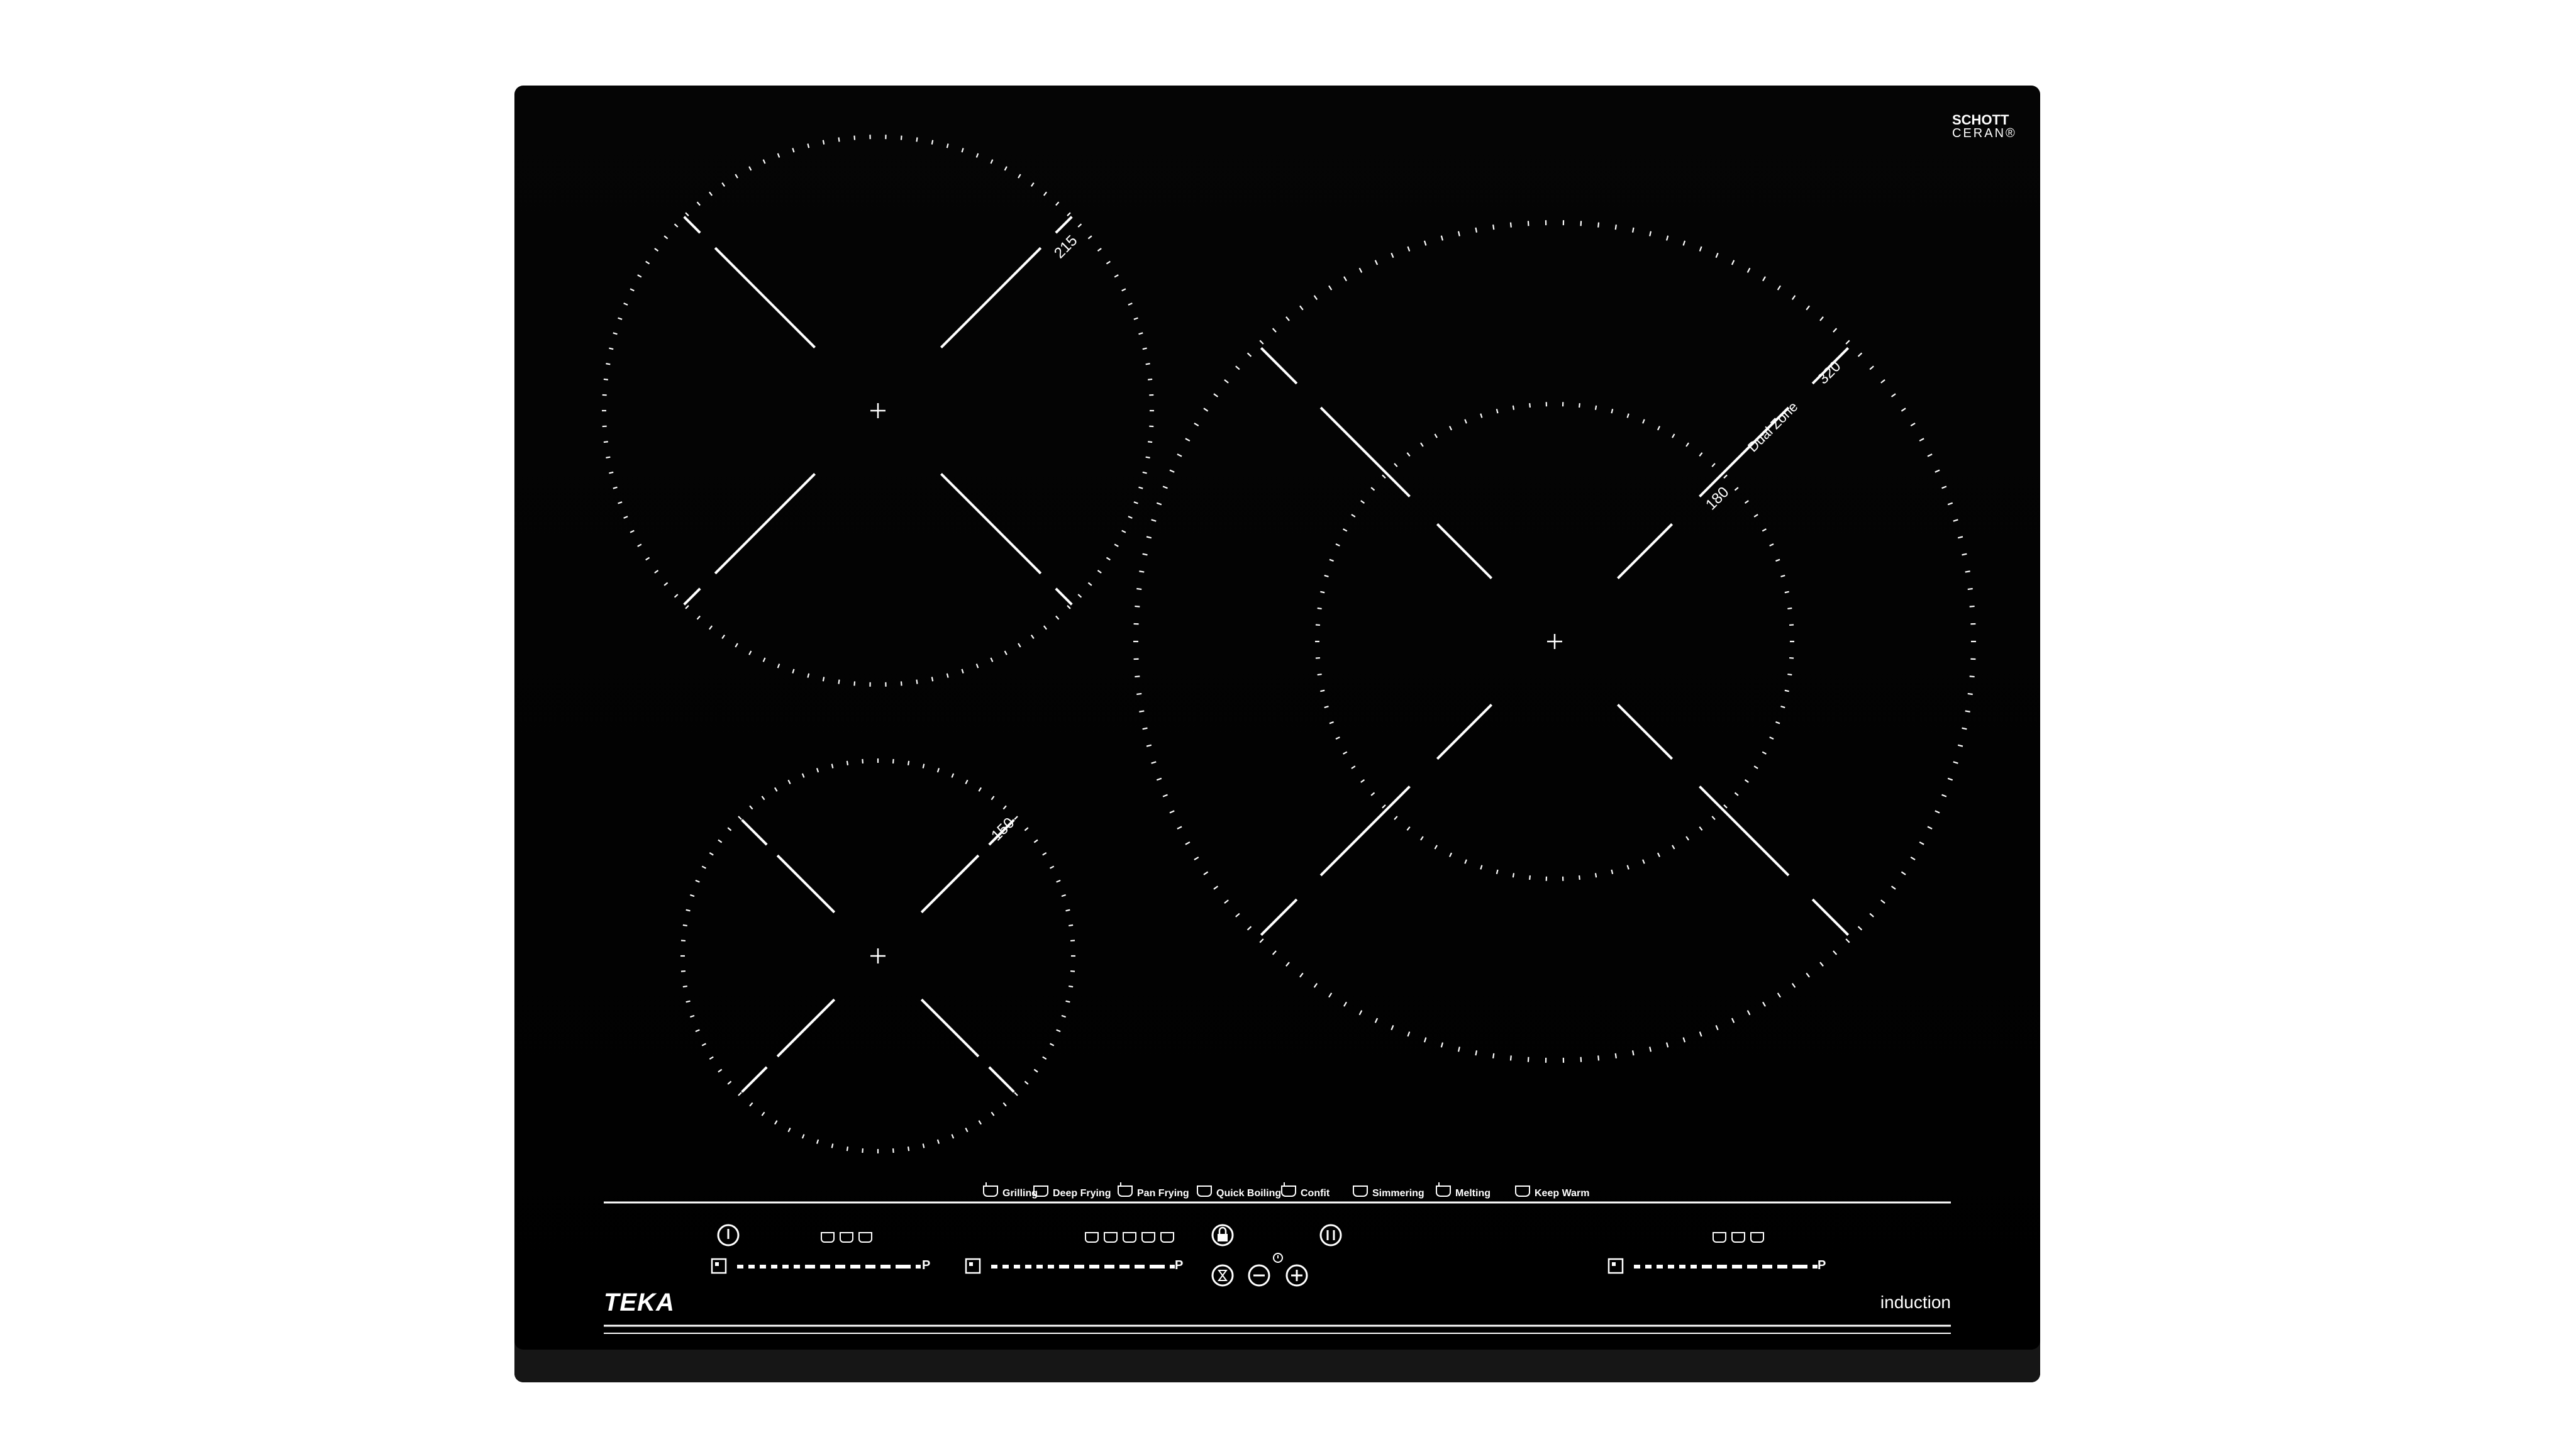  What do you see at coordinates (1712, 1266) in the screenshot?
I see `power-slider-right` at bounding box center [1712, 1266].